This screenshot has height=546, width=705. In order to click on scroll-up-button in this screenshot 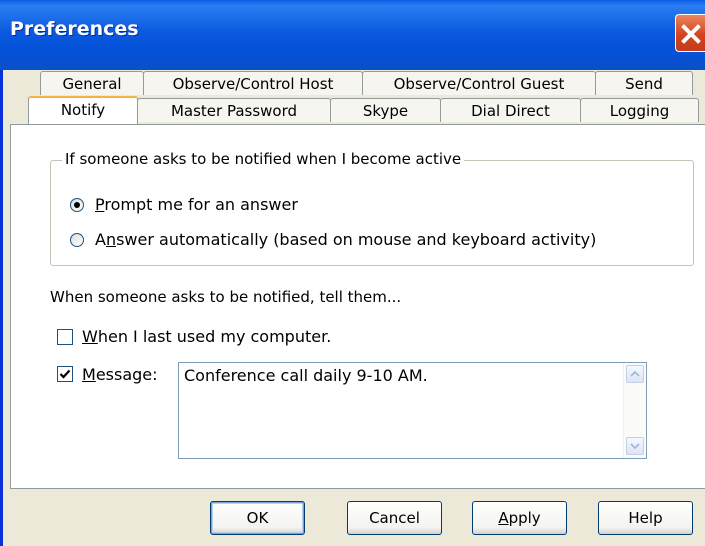, I will do `click(635, 374)`.